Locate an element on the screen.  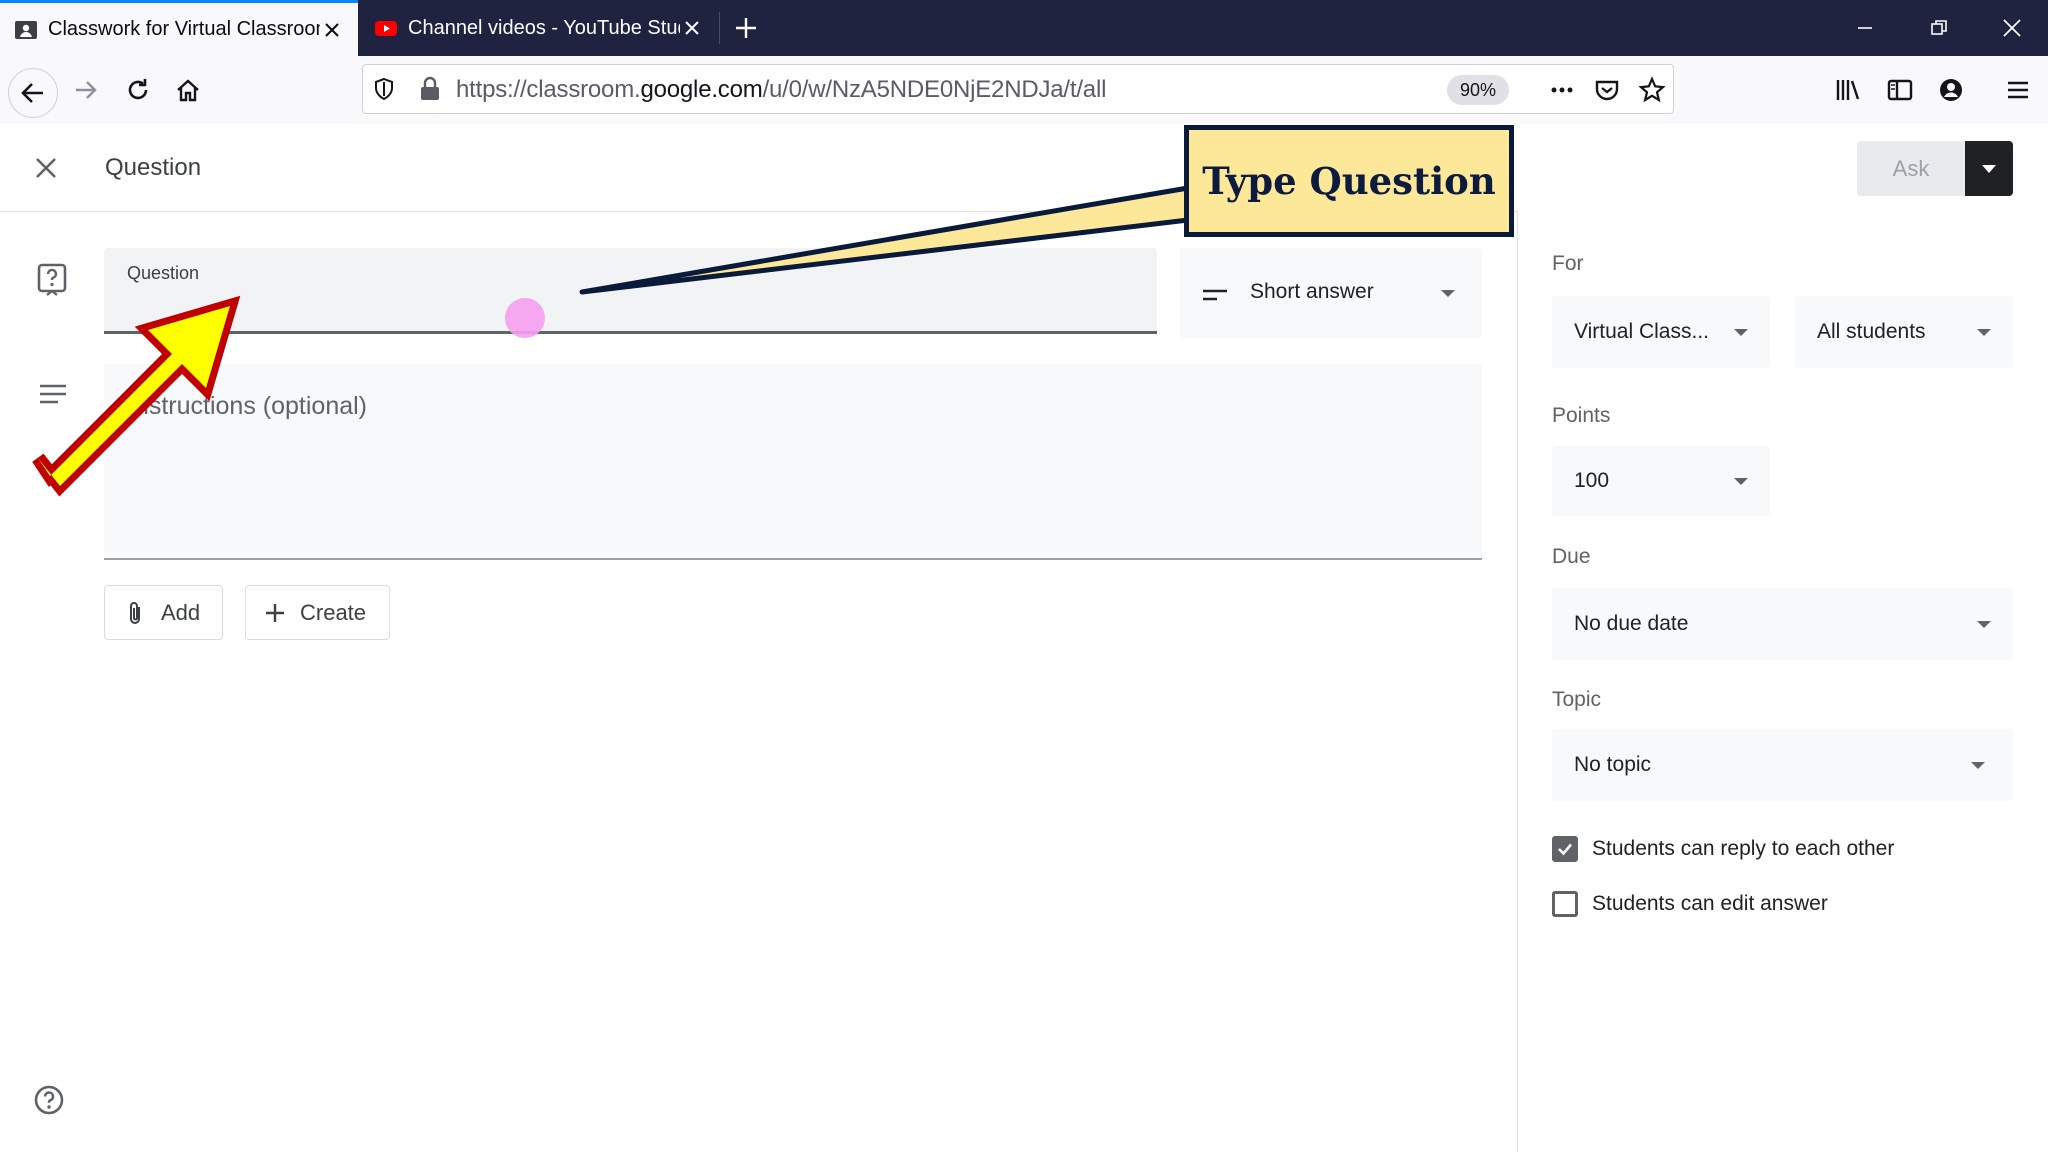
tab-title: Channel videos - YouTube Studio is located at coordinates (544, 27).